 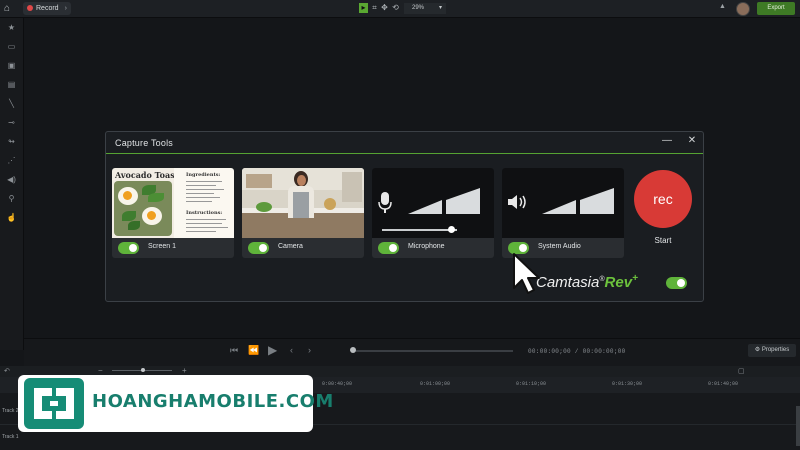 I want to click on animations-icon: ↬, so click(x=11, y=141).